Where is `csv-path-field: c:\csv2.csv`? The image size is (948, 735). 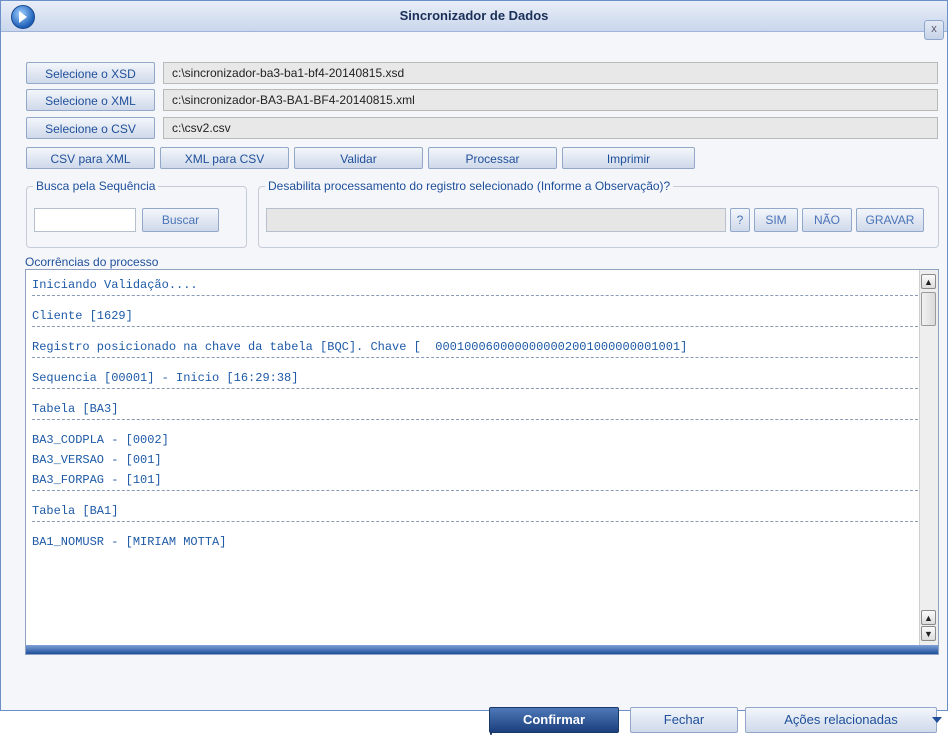
csv-path-field: c:\csv2.csv is located at coordinates (550, 128).